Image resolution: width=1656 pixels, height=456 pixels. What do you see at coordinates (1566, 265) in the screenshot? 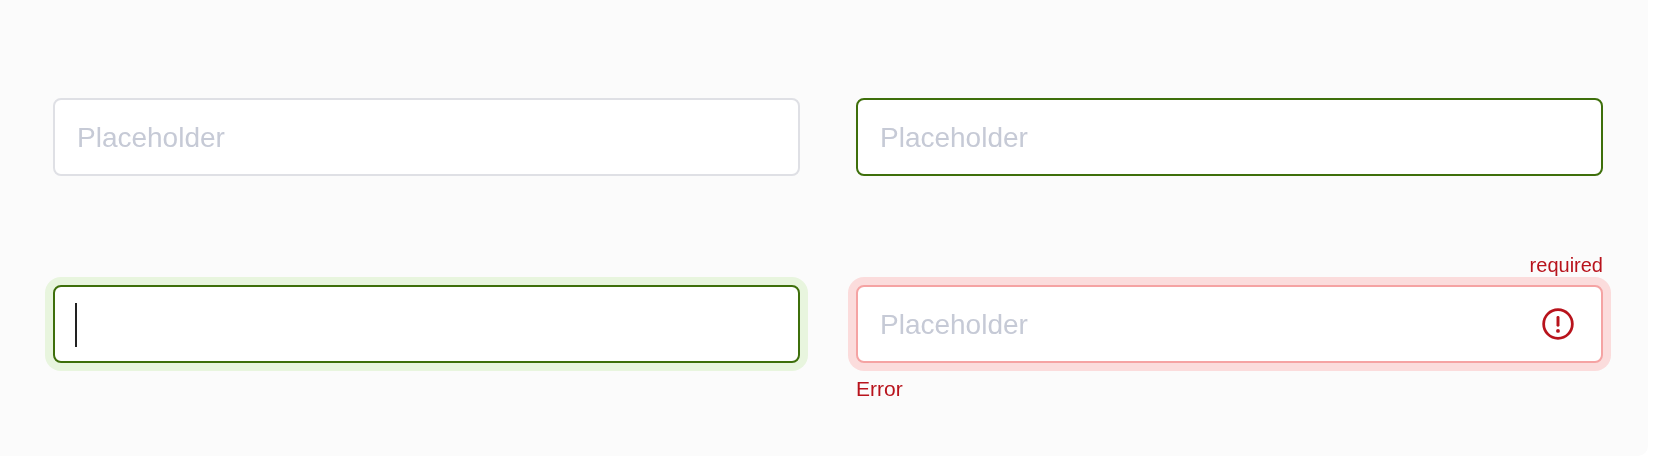
I see `required-label: required` at bounding box center [1566, 265].